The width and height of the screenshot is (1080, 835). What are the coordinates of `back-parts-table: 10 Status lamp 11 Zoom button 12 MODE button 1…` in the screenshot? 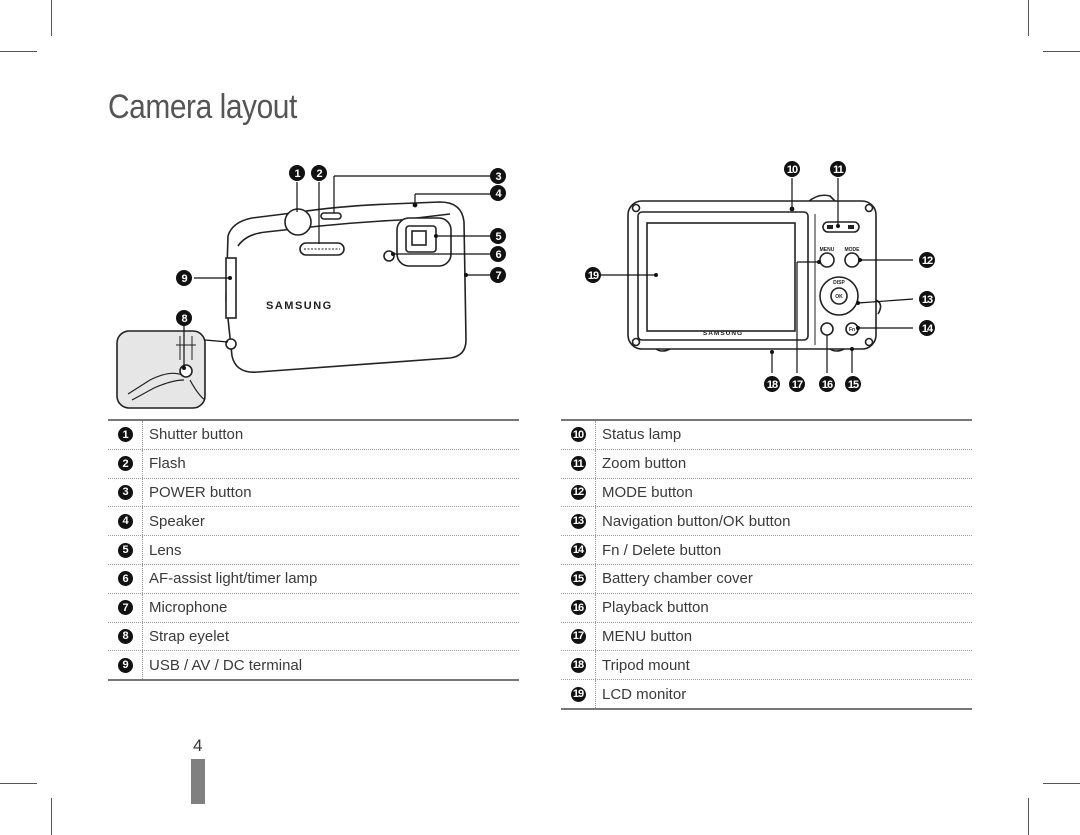 It's located at (766, 564).